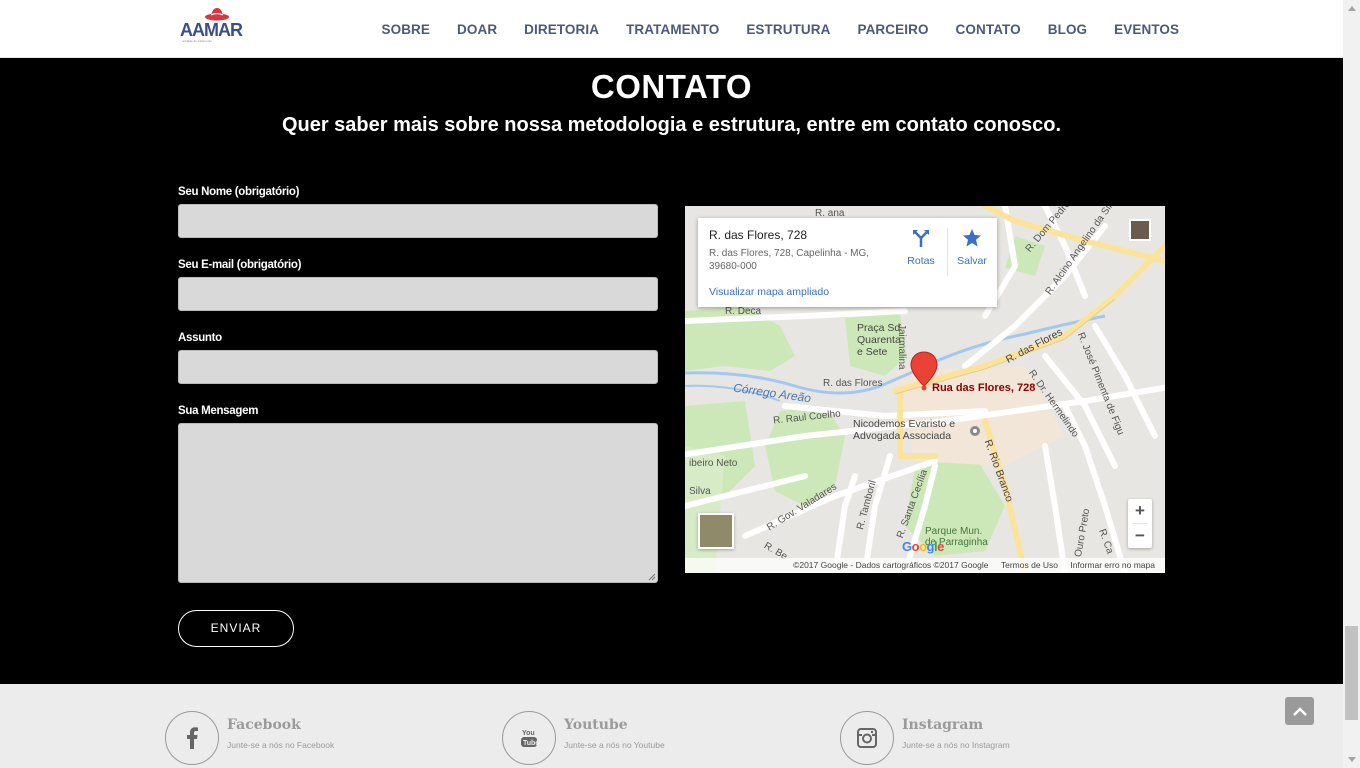  What do you see at coordinates (713, 463) in the screenshot?
I see `map-label-ribeiro-neto: ibeiro Neto` at bounding box center [713, 463].